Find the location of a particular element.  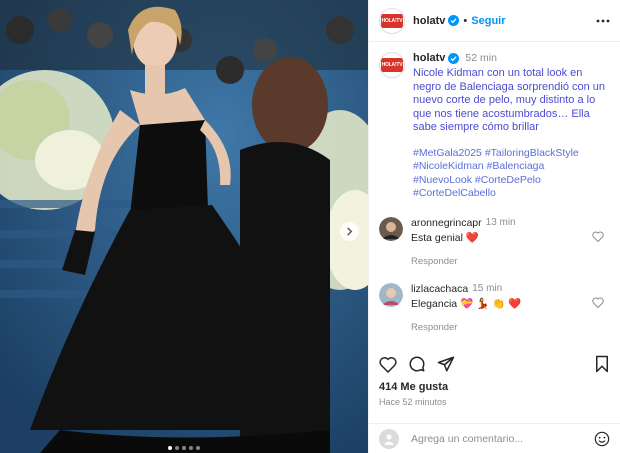

emoji-button is located at coordinates (602, 439).